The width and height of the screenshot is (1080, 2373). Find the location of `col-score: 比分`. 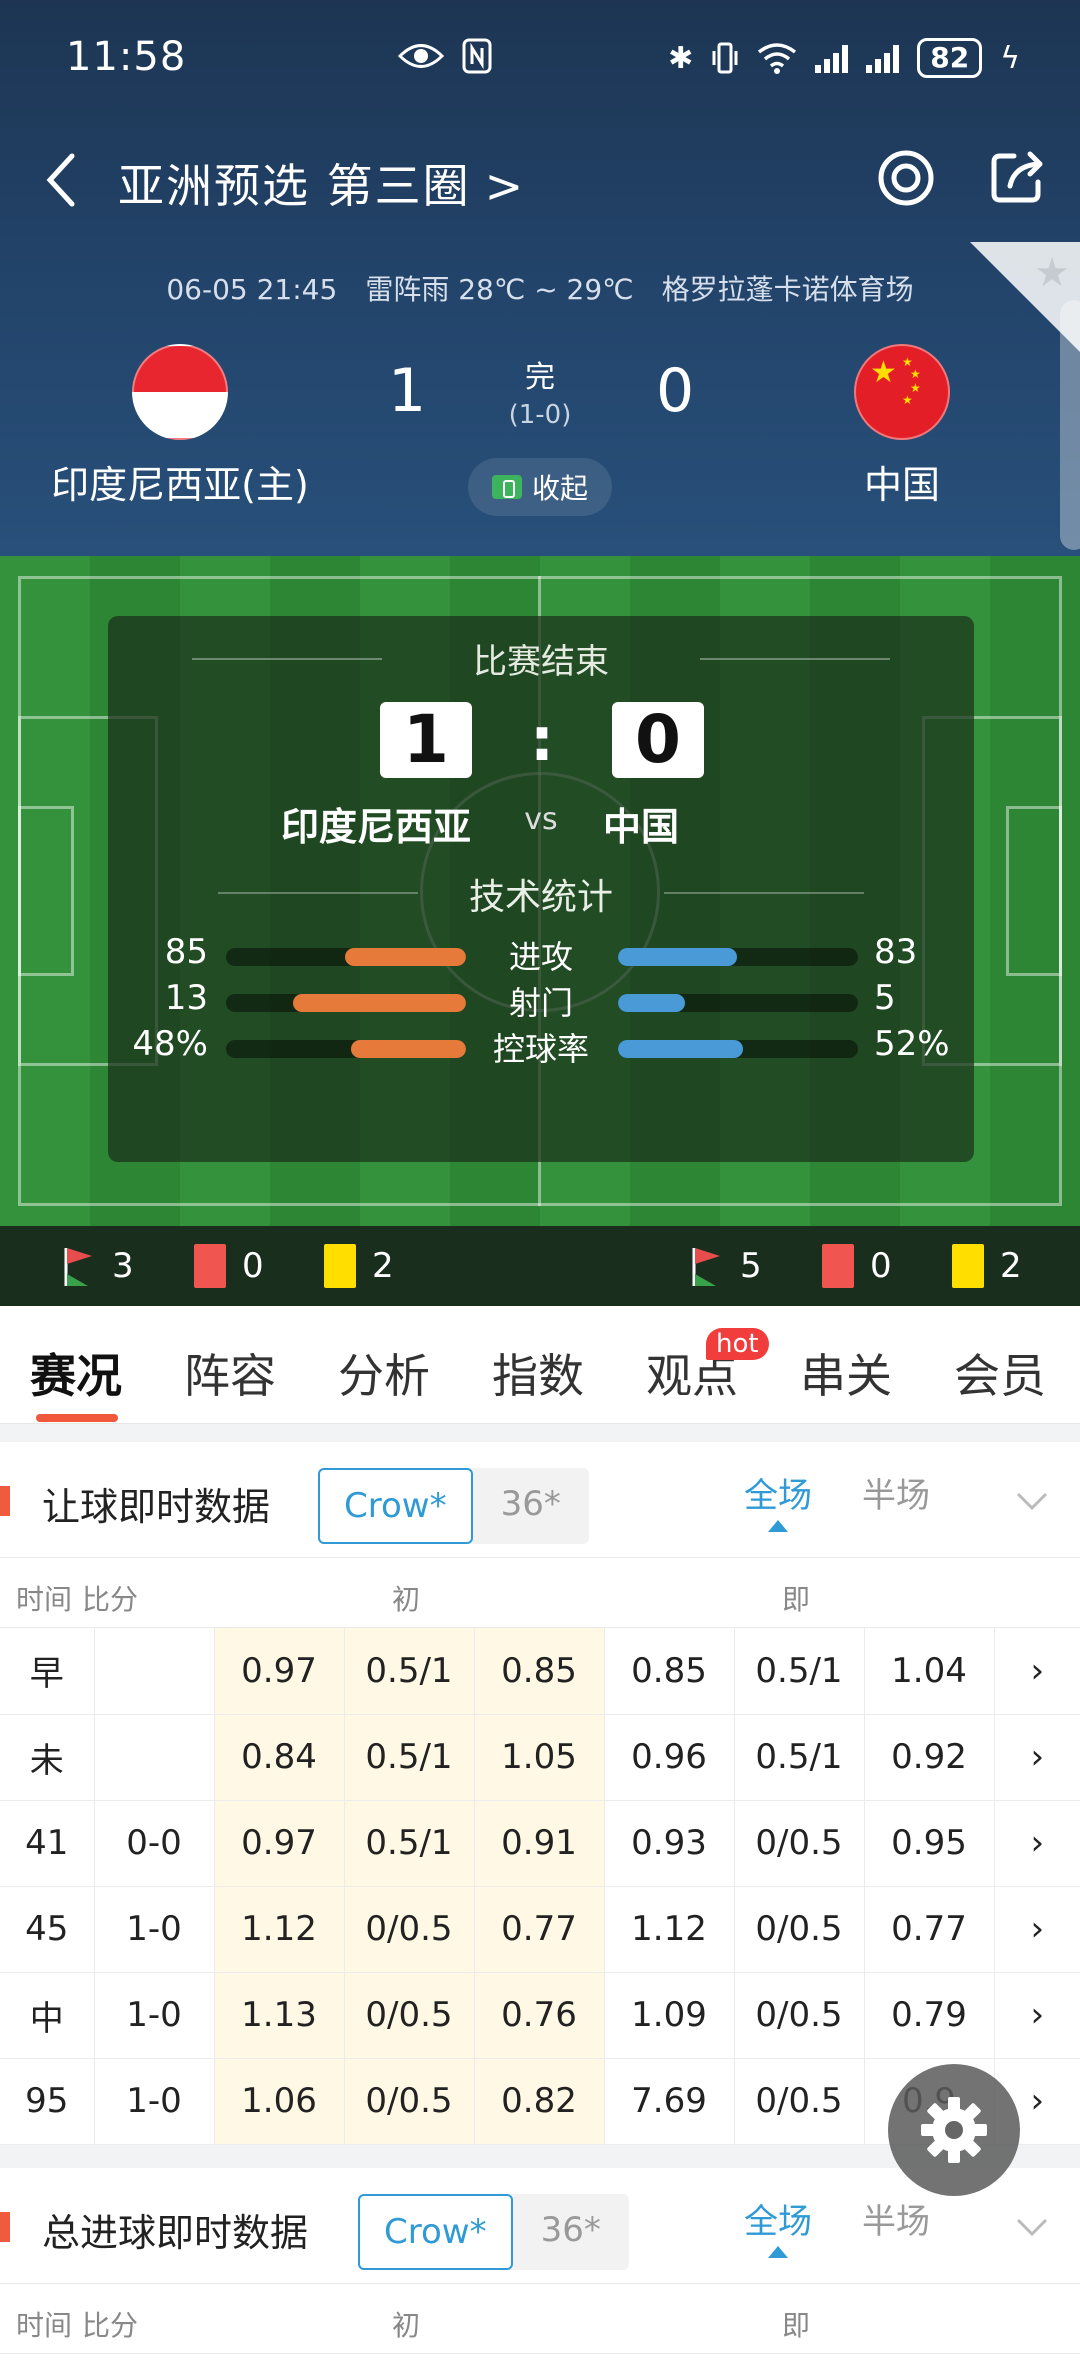

col-score: 比分 is located at coordinates (110, 1599).